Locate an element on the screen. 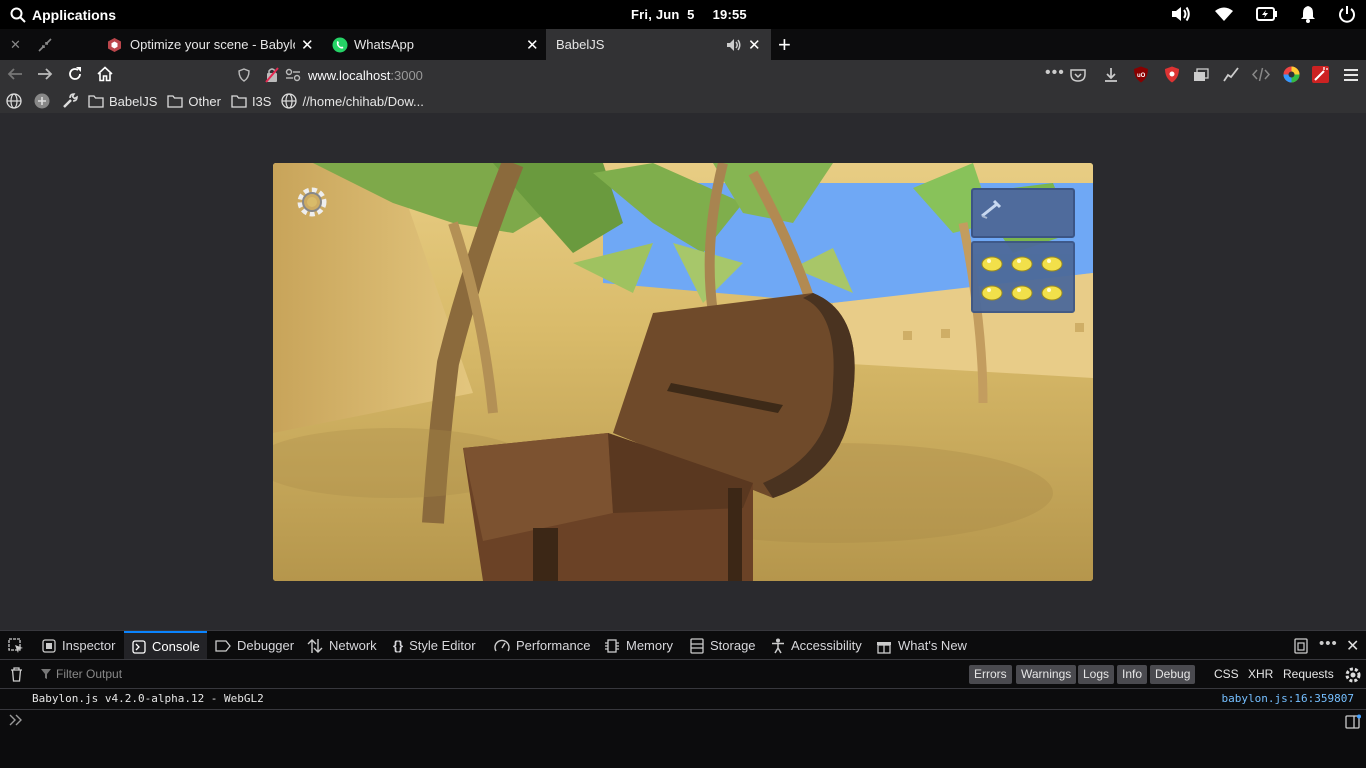  devtools-tab-label: Network is located at coordinates (353, 645).